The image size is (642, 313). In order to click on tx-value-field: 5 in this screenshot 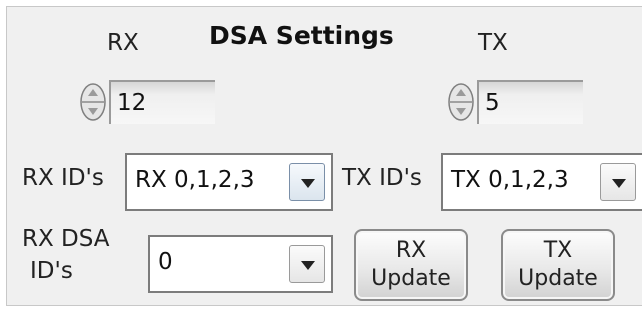, I will do `click(530, 102)`.